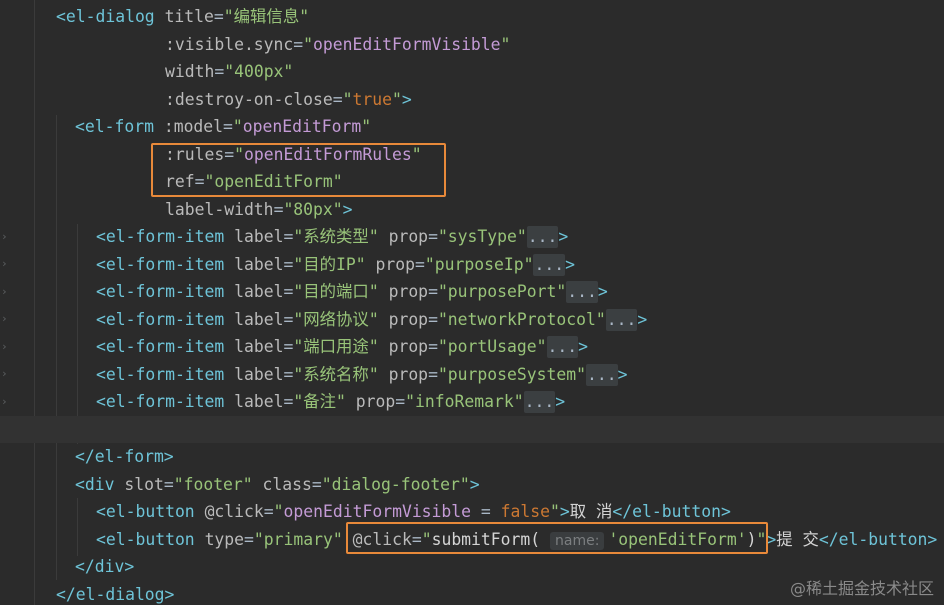  What do you see at coordinates (472, 154) in the screenshot?
I see `code-line: :rules="openEditFormRules"` at bounding box center [472, 154].